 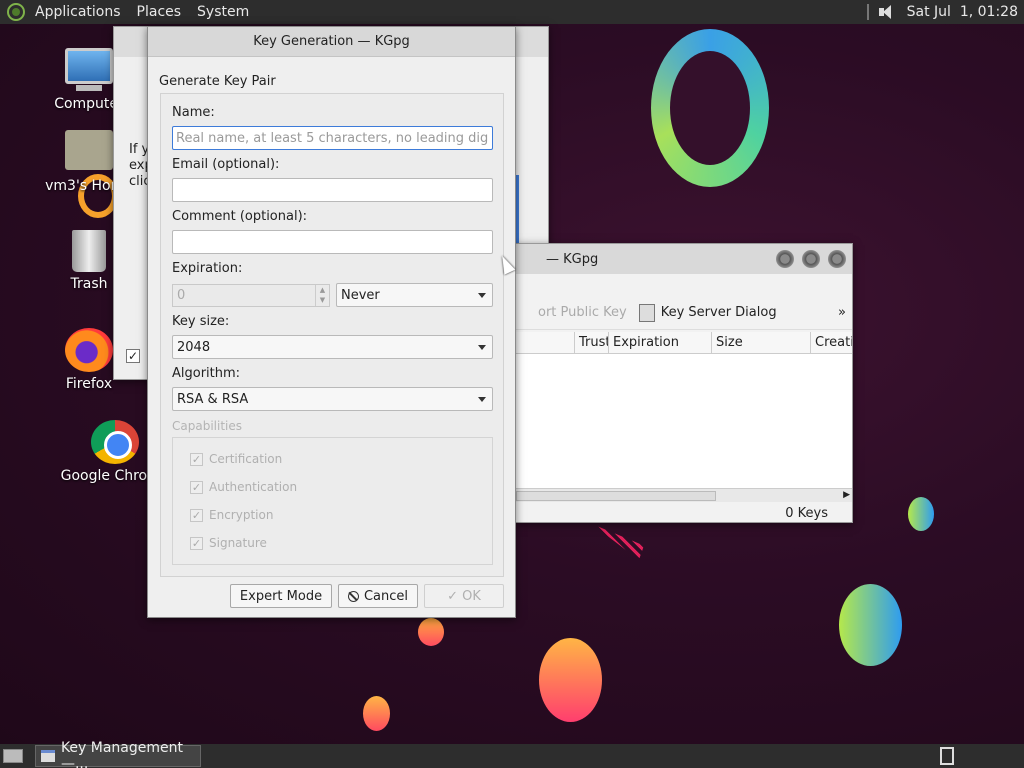 What do you see at coordinates (226, 164) in the screenshot?
I see `email-label: Email (optional):` at bounding box center [226, 164].